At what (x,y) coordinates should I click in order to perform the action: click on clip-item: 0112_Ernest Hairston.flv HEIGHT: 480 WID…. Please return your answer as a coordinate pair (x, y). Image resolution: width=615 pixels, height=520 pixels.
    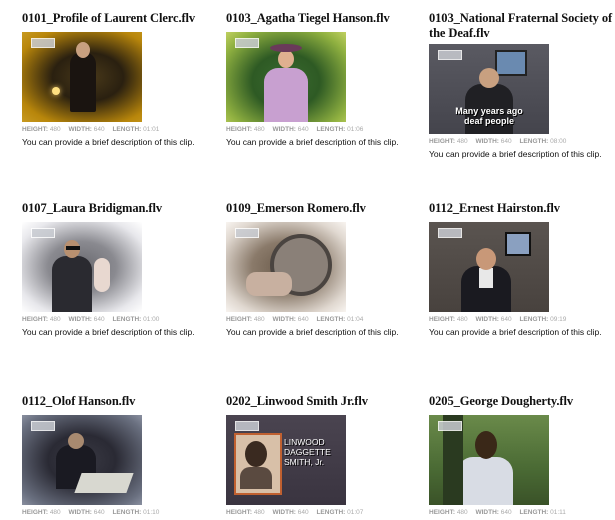
    Looking at the image, I should click on (522, 269).